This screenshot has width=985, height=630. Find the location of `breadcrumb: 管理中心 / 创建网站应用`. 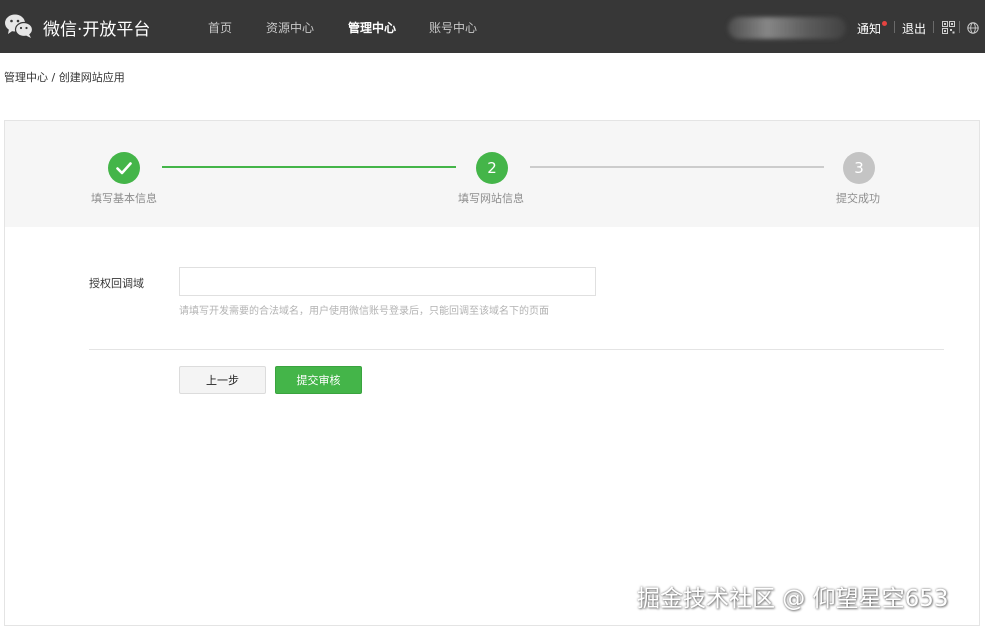

breadcrumb: 管理中心 / 创建网站应用 is located at coordinates (64, 77).